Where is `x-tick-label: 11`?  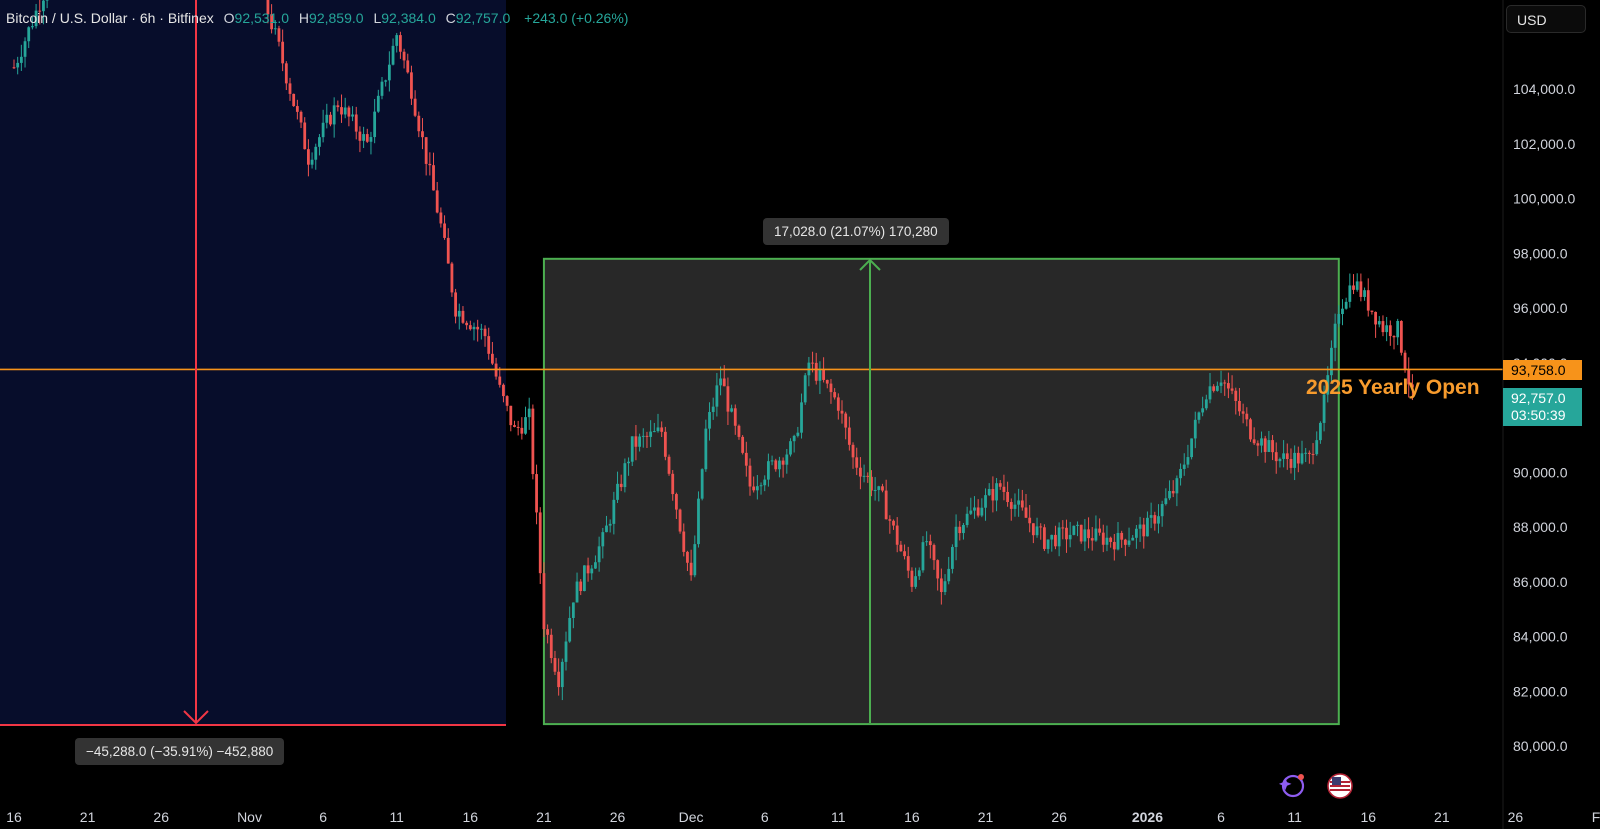 x-tick-label: 11 is located at coordinates (838, 817).